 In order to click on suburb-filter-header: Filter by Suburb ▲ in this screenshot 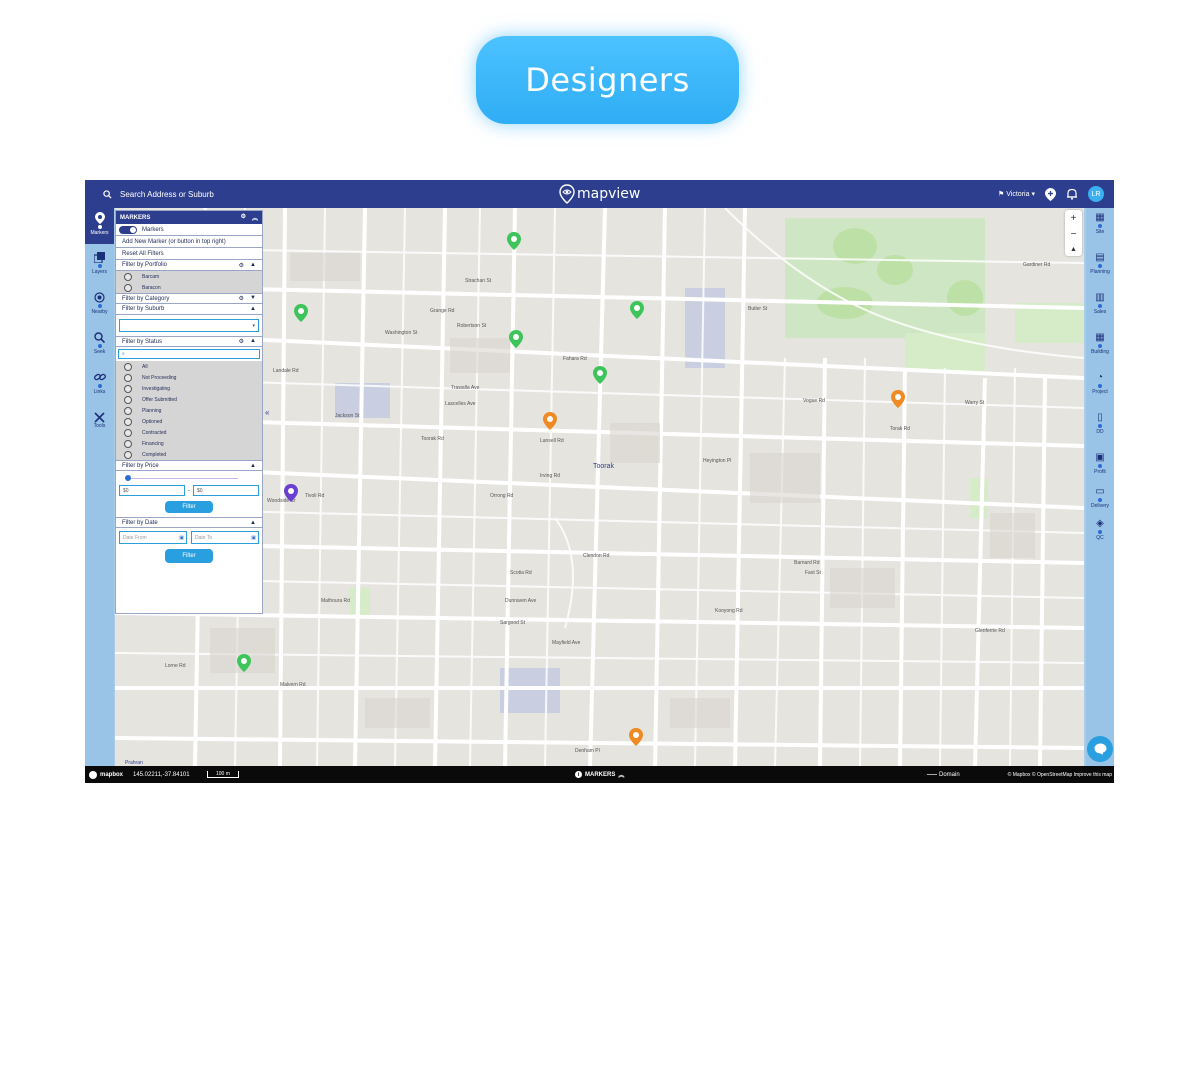, I will do `click(189, 309)`.